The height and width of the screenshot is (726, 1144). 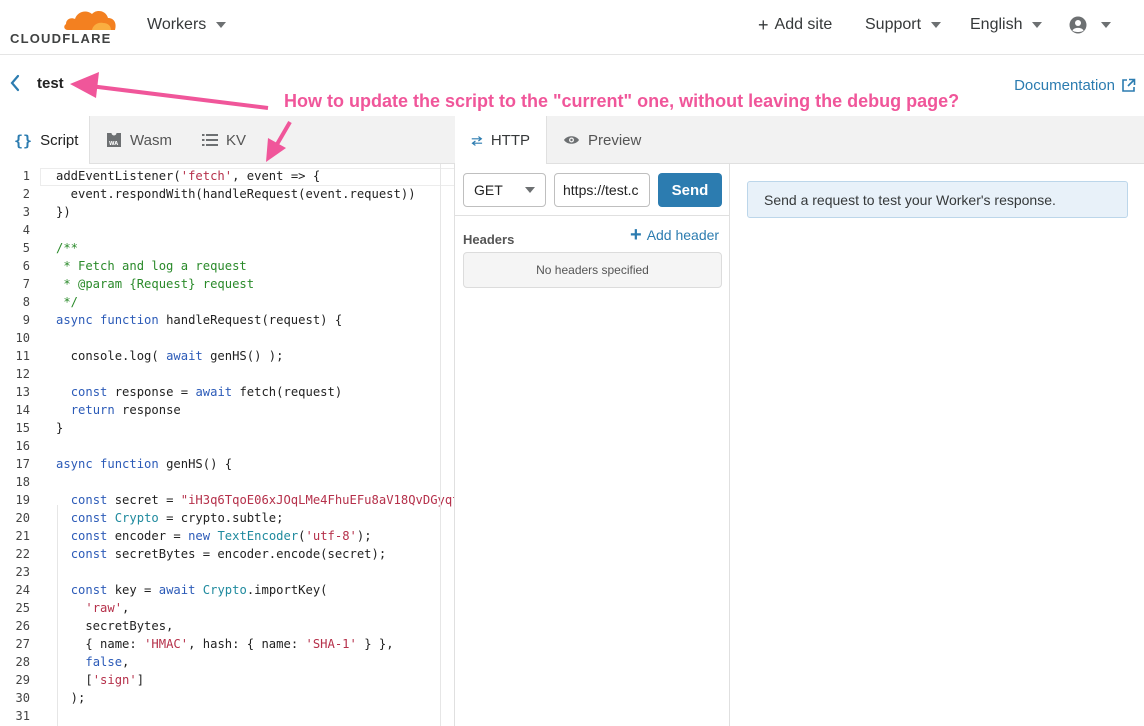 What do you see at coordinates (60, 428) in the screenshot?
I see `code-line: }` at bounding box center [60, 428].